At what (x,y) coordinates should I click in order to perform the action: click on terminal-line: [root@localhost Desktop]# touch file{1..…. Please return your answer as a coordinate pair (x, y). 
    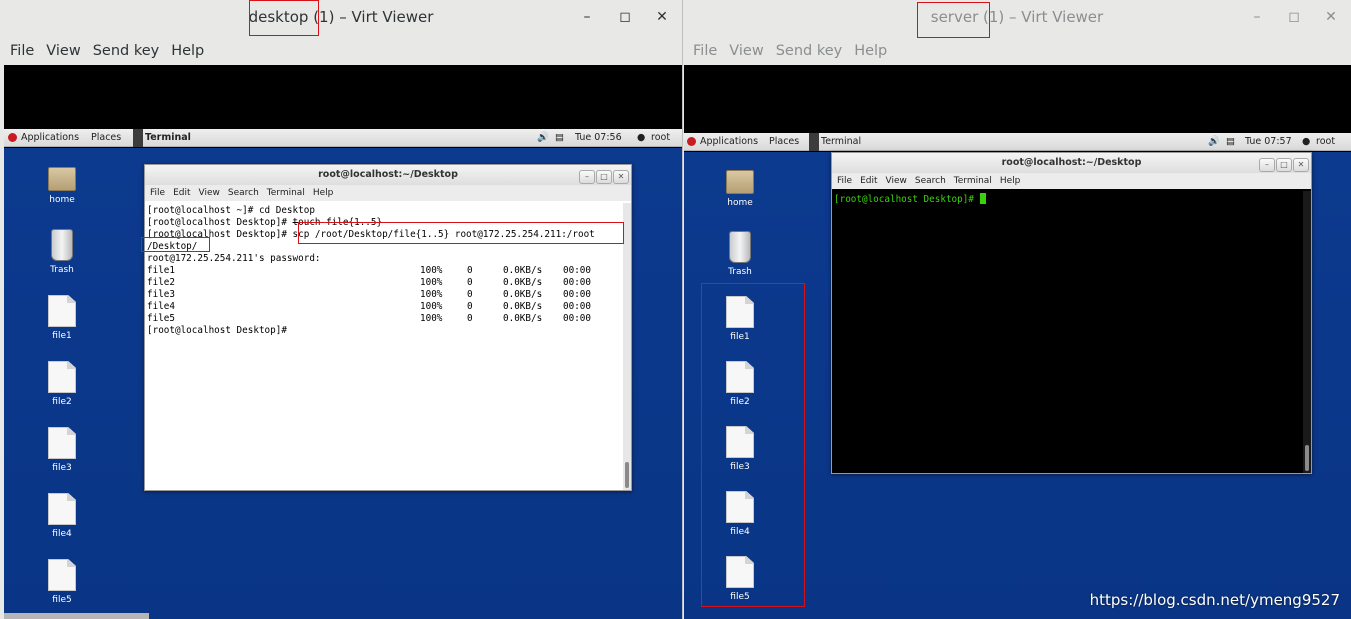
    Looking at the image, I should click on (265, 222).